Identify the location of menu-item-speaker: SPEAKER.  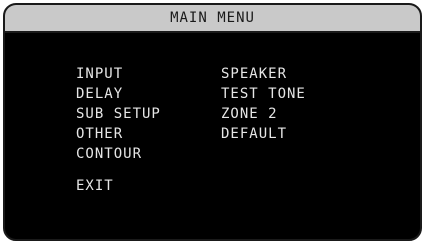
(263, 74).